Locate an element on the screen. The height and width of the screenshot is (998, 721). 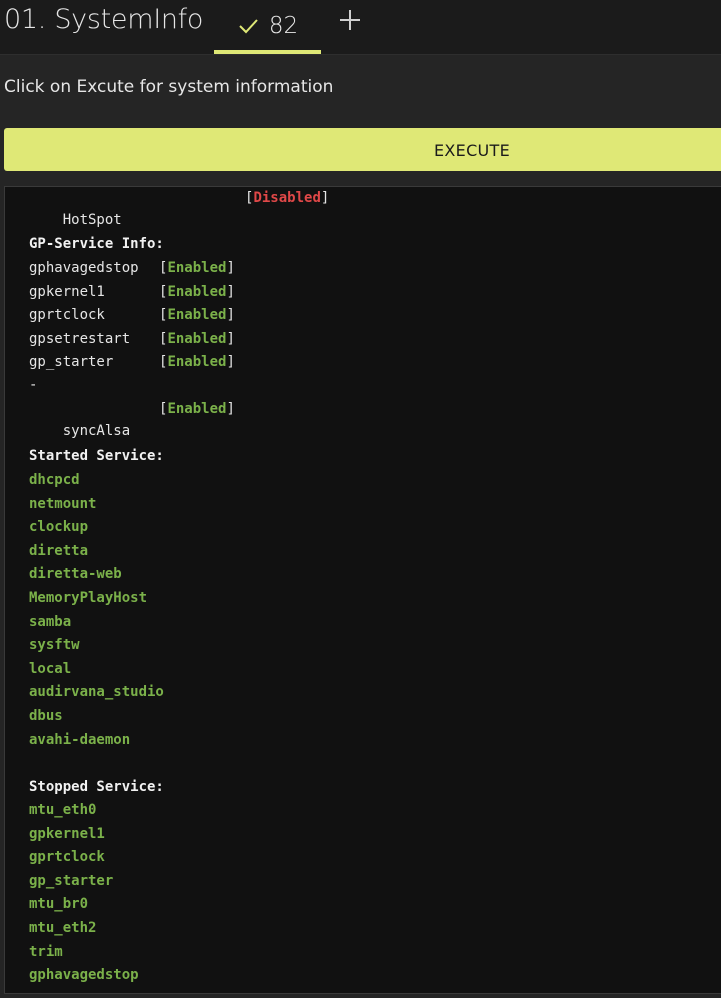
started-service-item: samba is located at coordinates (50, 621).